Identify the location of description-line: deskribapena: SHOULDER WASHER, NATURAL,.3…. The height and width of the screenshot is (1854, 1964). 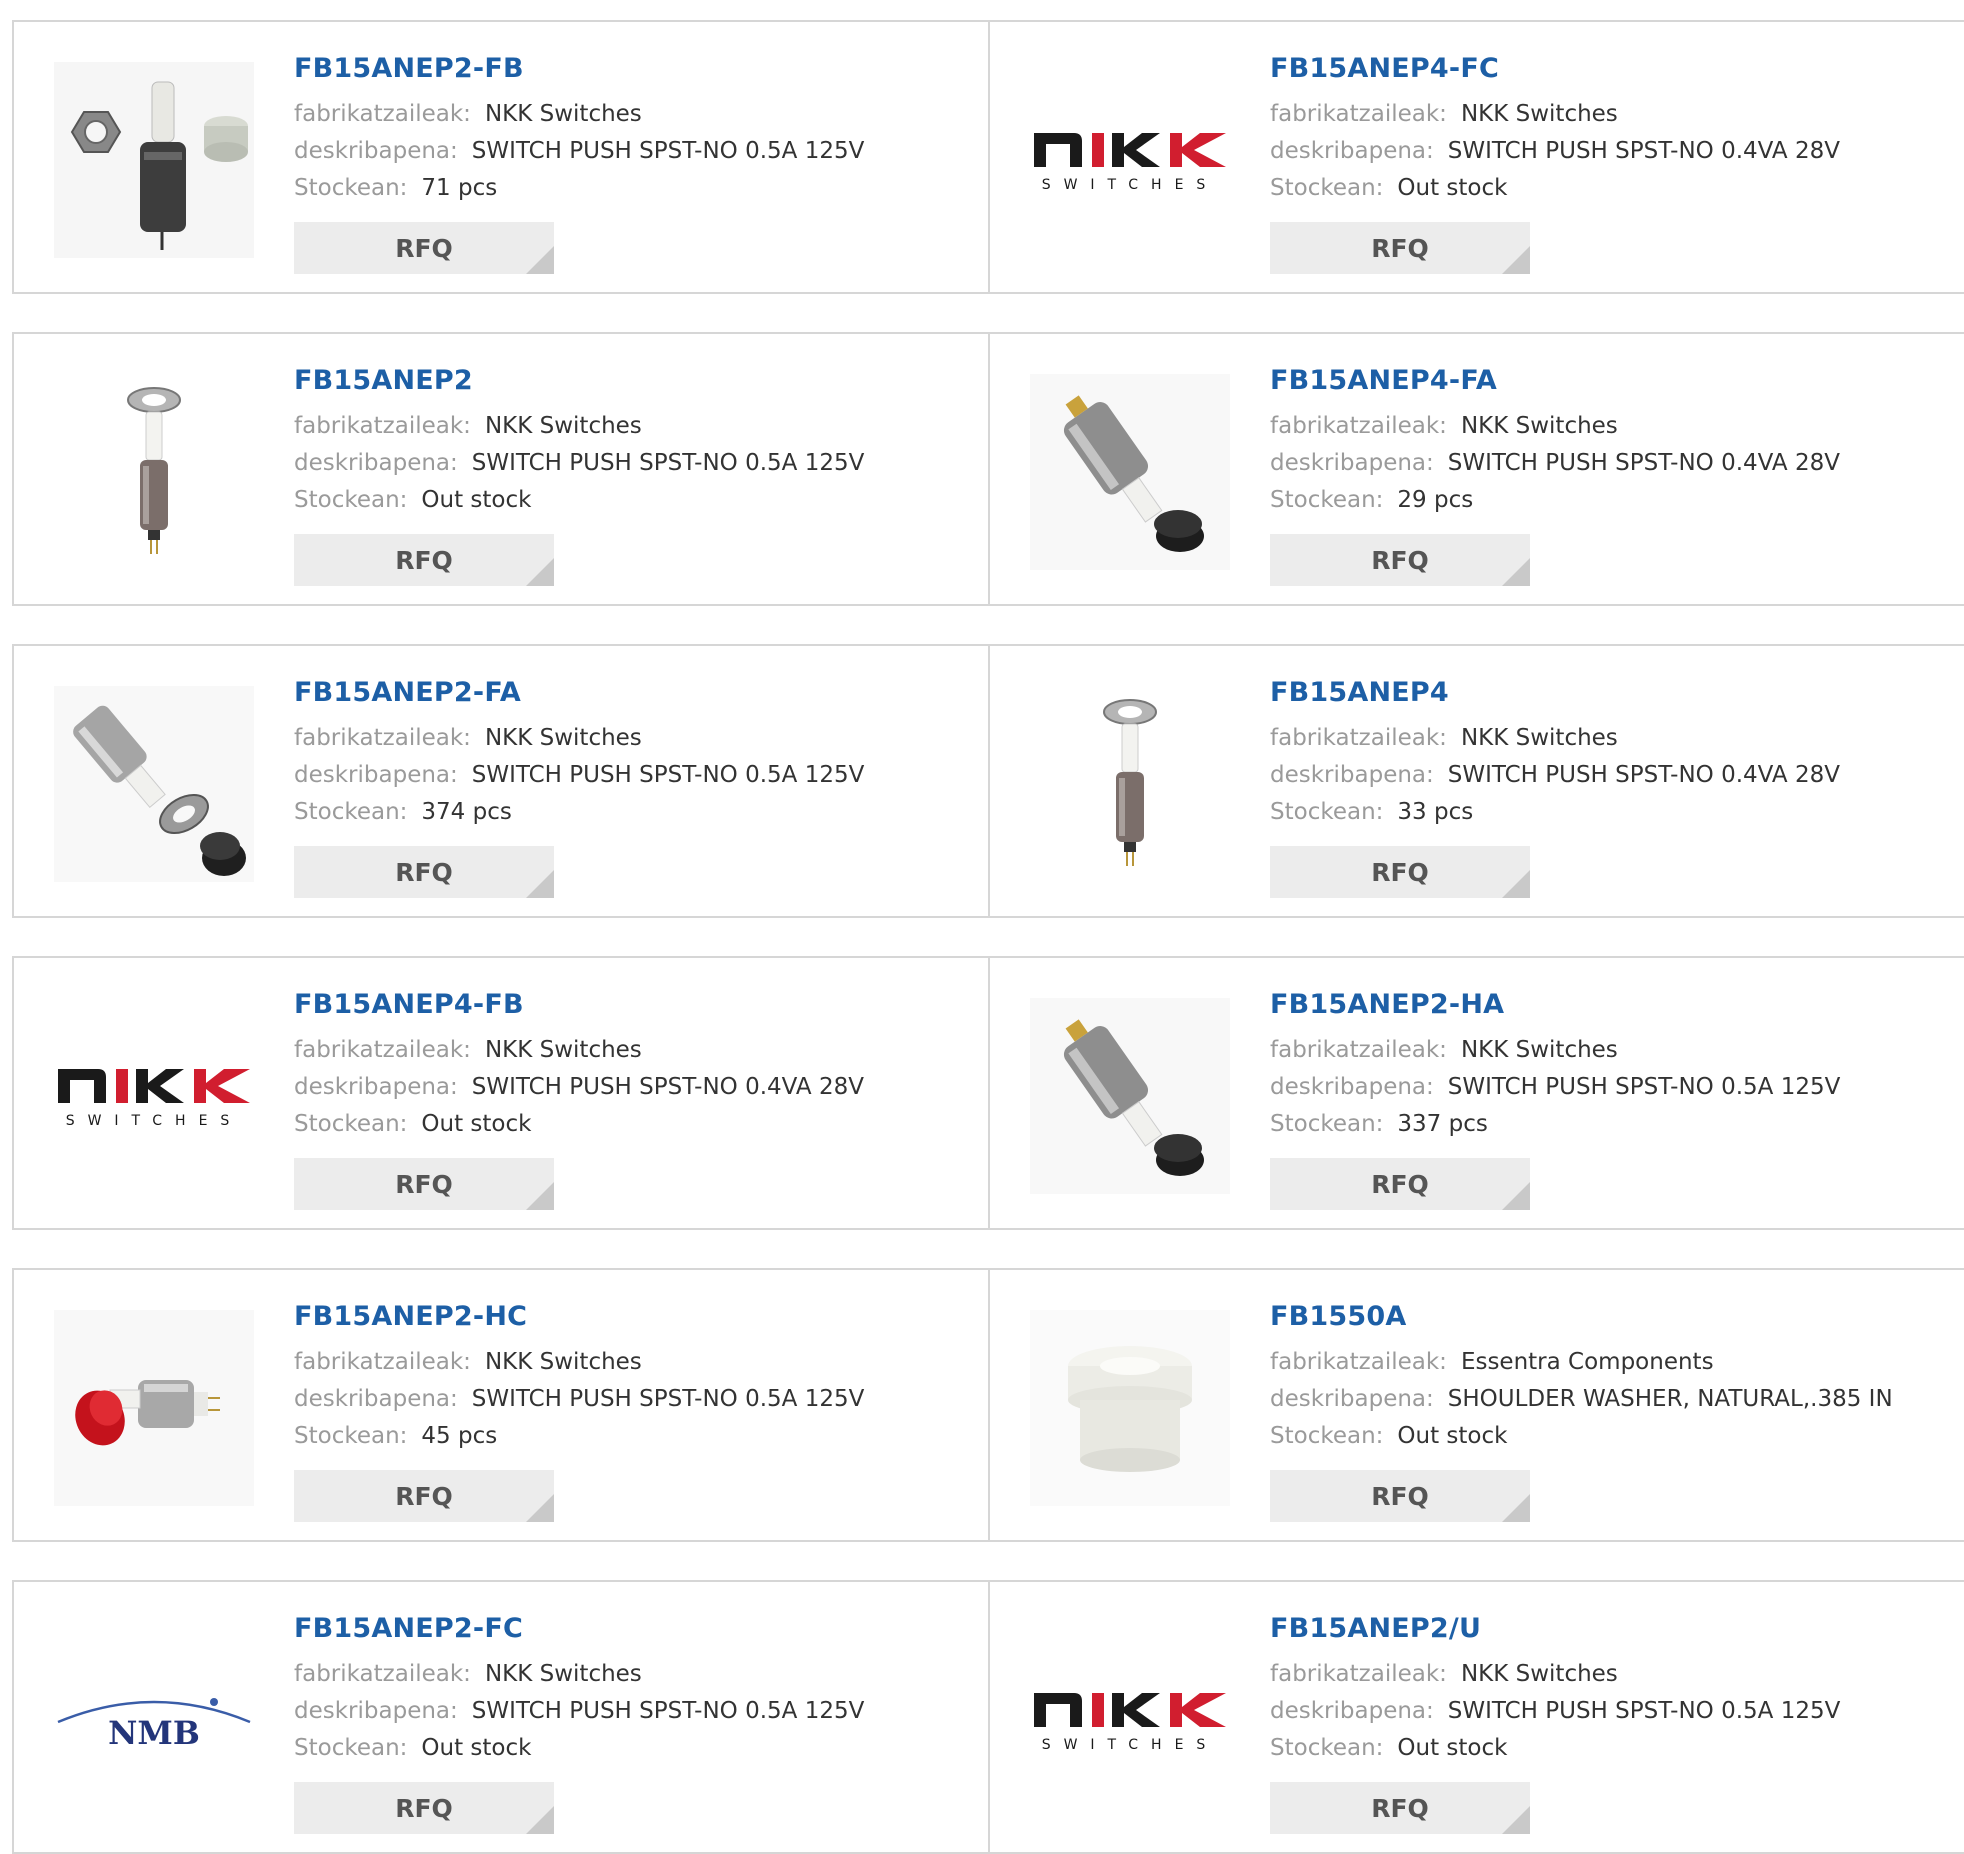
(1581, 1399).